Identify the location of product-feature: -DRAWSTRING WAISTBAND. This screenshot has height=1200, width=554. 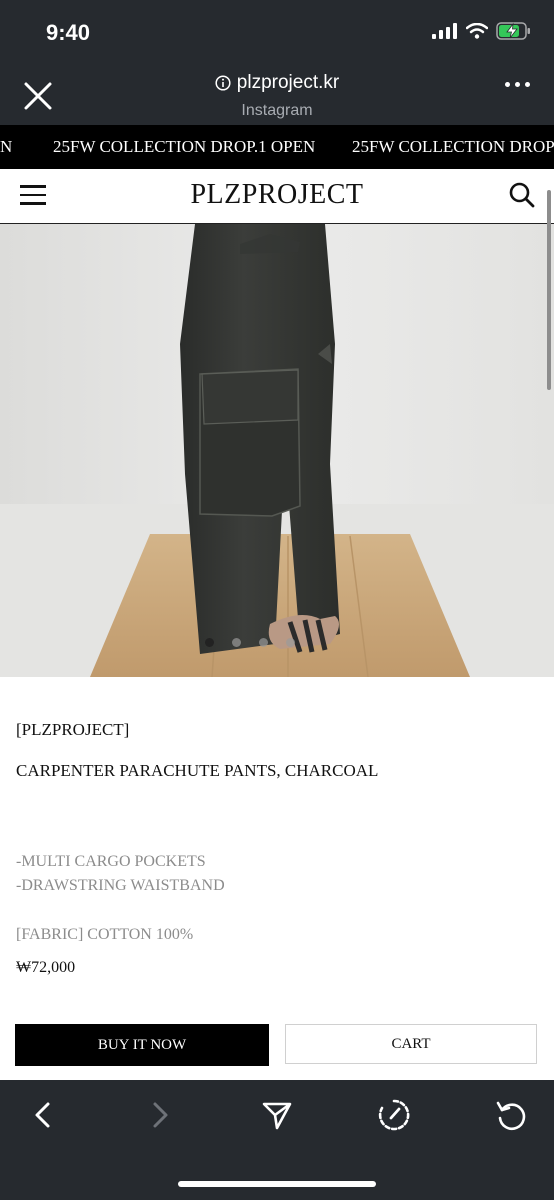
(120, 885).